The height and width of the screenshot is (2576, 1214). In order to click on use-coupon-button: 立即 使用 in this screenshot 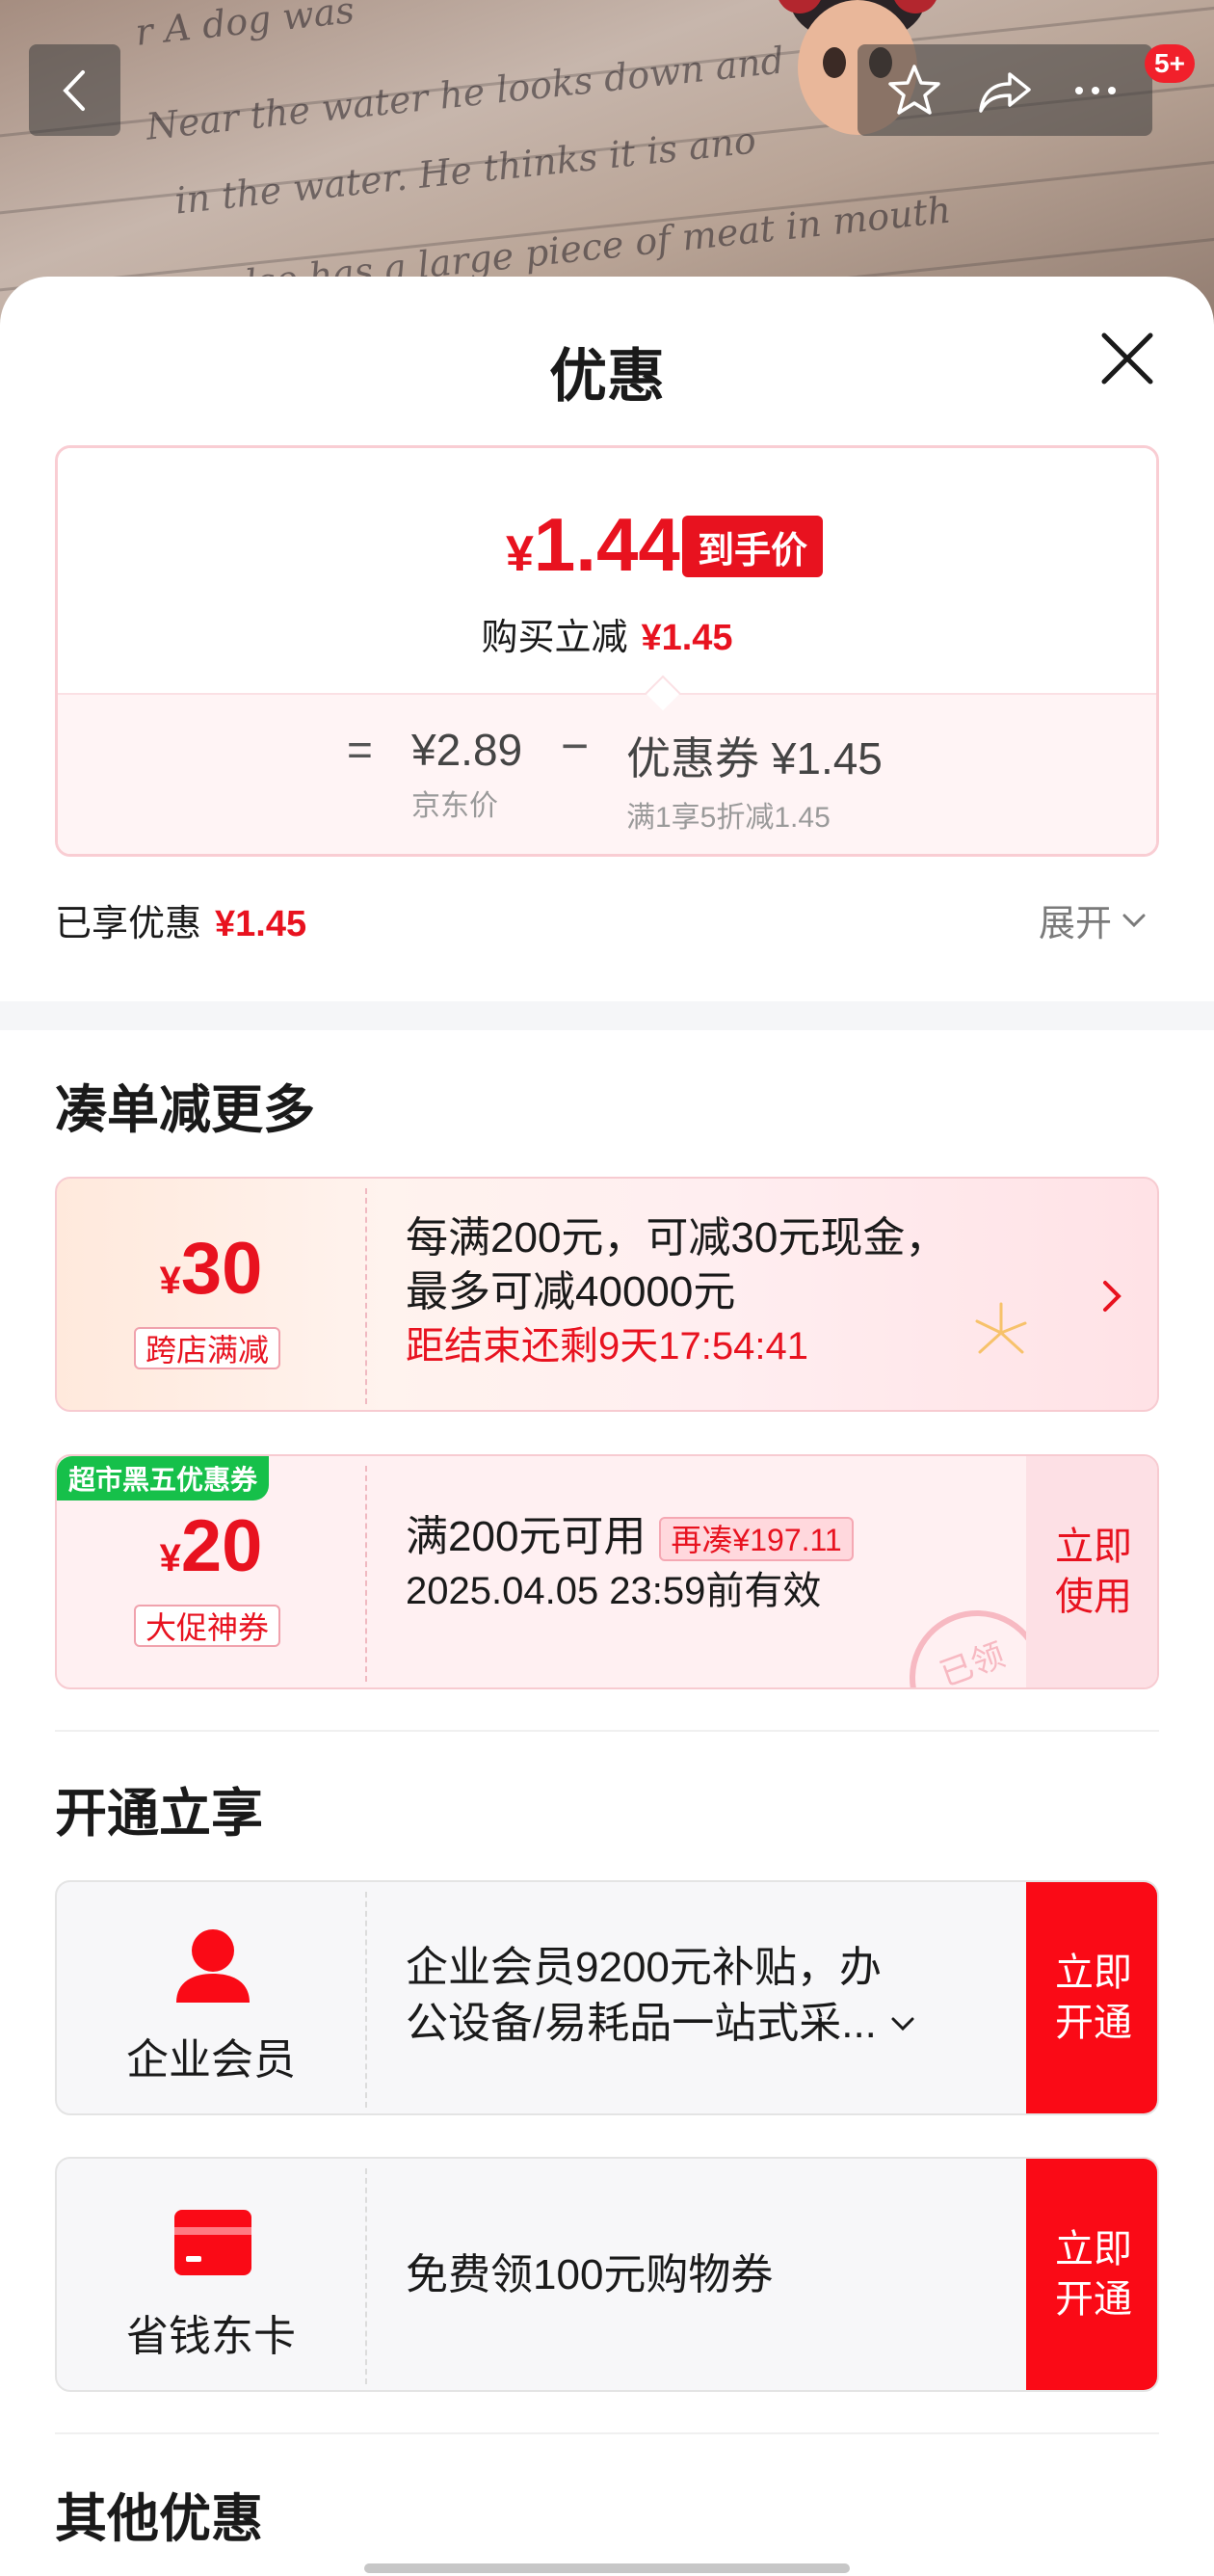, I will do `click(1091, 1571)`.